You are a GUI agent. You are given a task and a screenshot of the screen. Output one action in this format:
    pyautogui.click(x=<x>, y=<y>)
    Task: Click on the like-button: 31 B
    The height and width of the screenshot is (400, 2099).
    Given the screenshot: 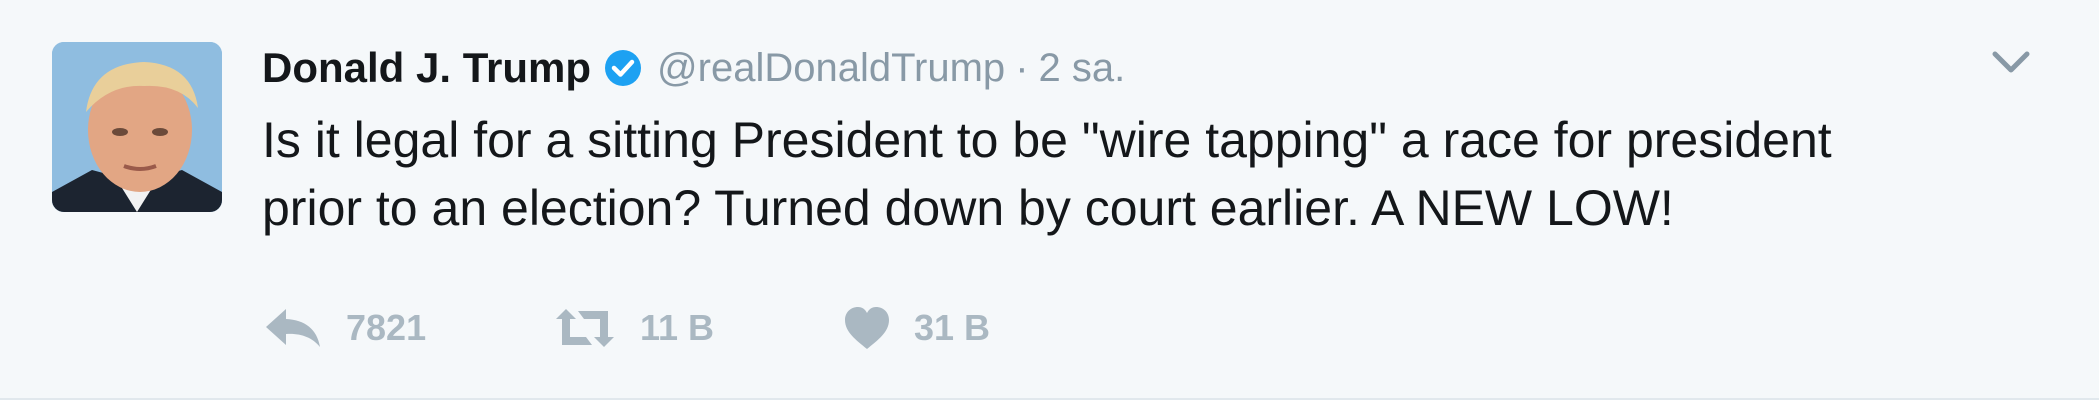 What is the action you would take?
    pyautogui.click(x=972, y=328)
    